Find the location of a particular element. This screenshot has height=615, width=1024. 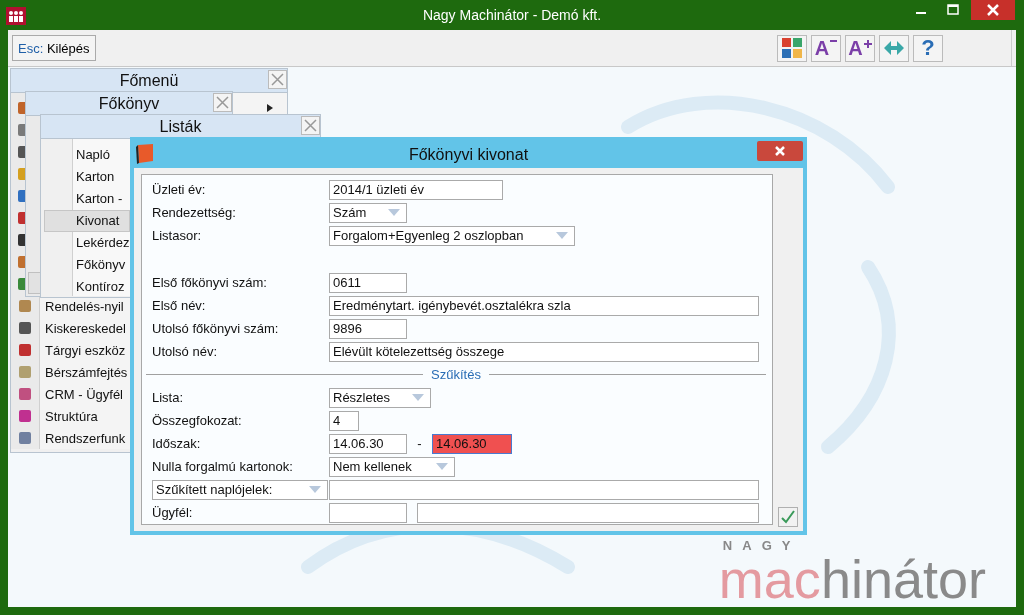

field-label: Lista: is located at coordinates (168, 397).